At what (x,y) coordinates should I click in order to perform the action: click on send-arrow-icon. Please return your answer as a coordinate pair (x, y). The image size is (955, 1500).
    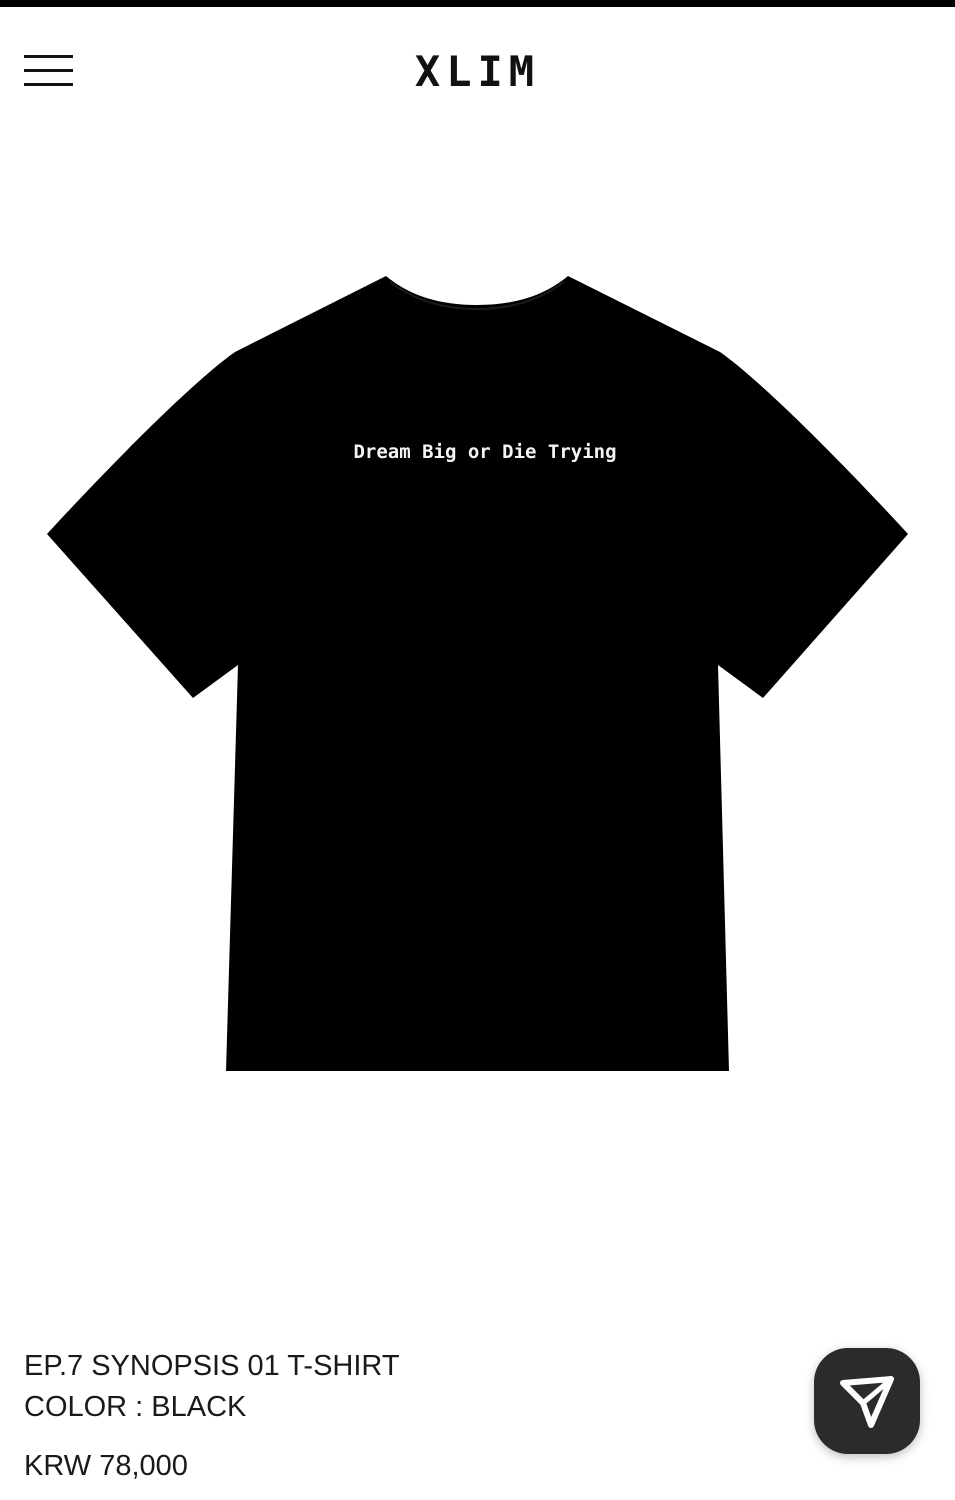
    Looking at the image, I should click on (867, 1402).